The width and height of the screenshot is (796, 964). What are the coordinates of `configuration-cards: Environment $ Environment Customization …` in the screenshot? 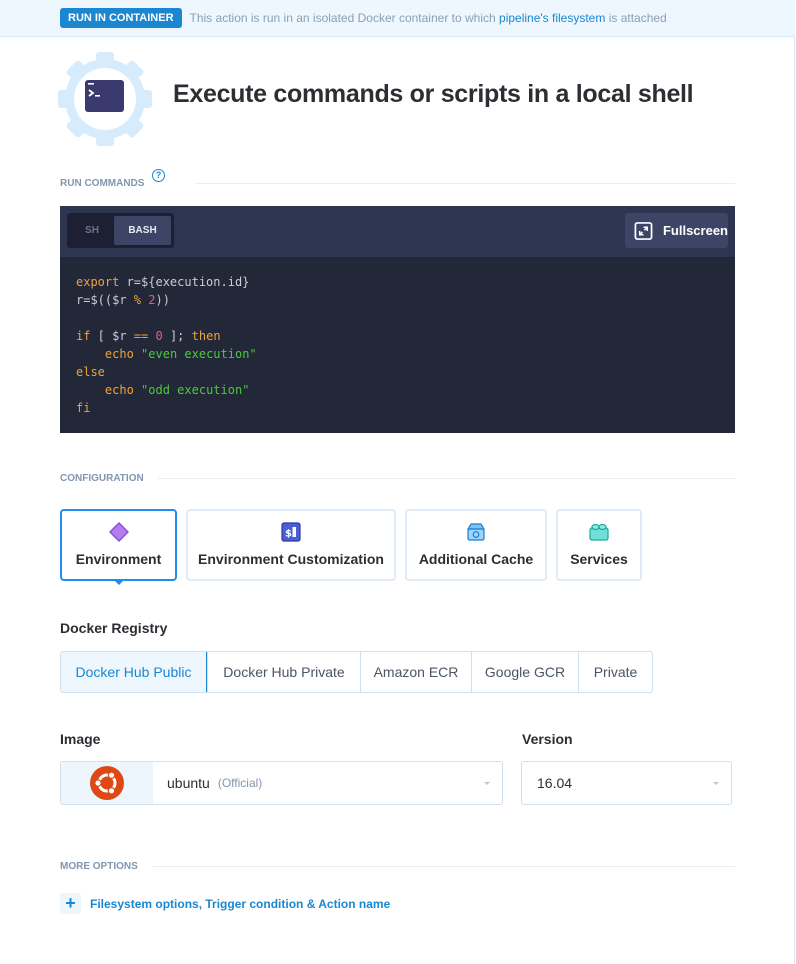 It's located at (355, 547).